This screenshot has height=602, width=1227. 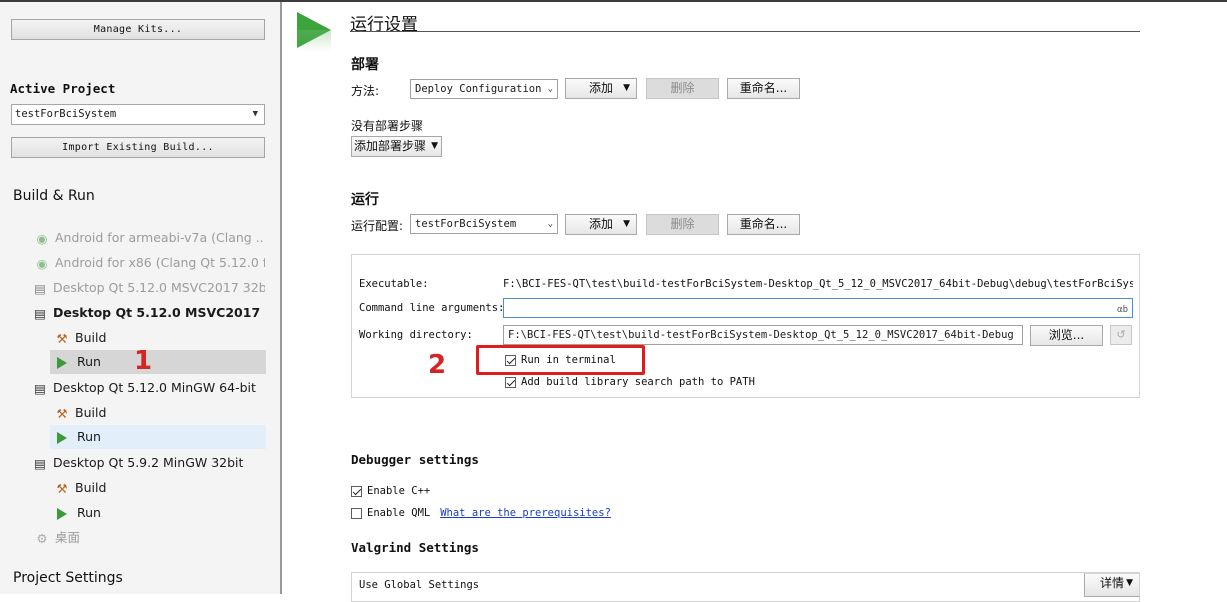 I want to click on run-add-label: 添加, so click(x=600, y=224).